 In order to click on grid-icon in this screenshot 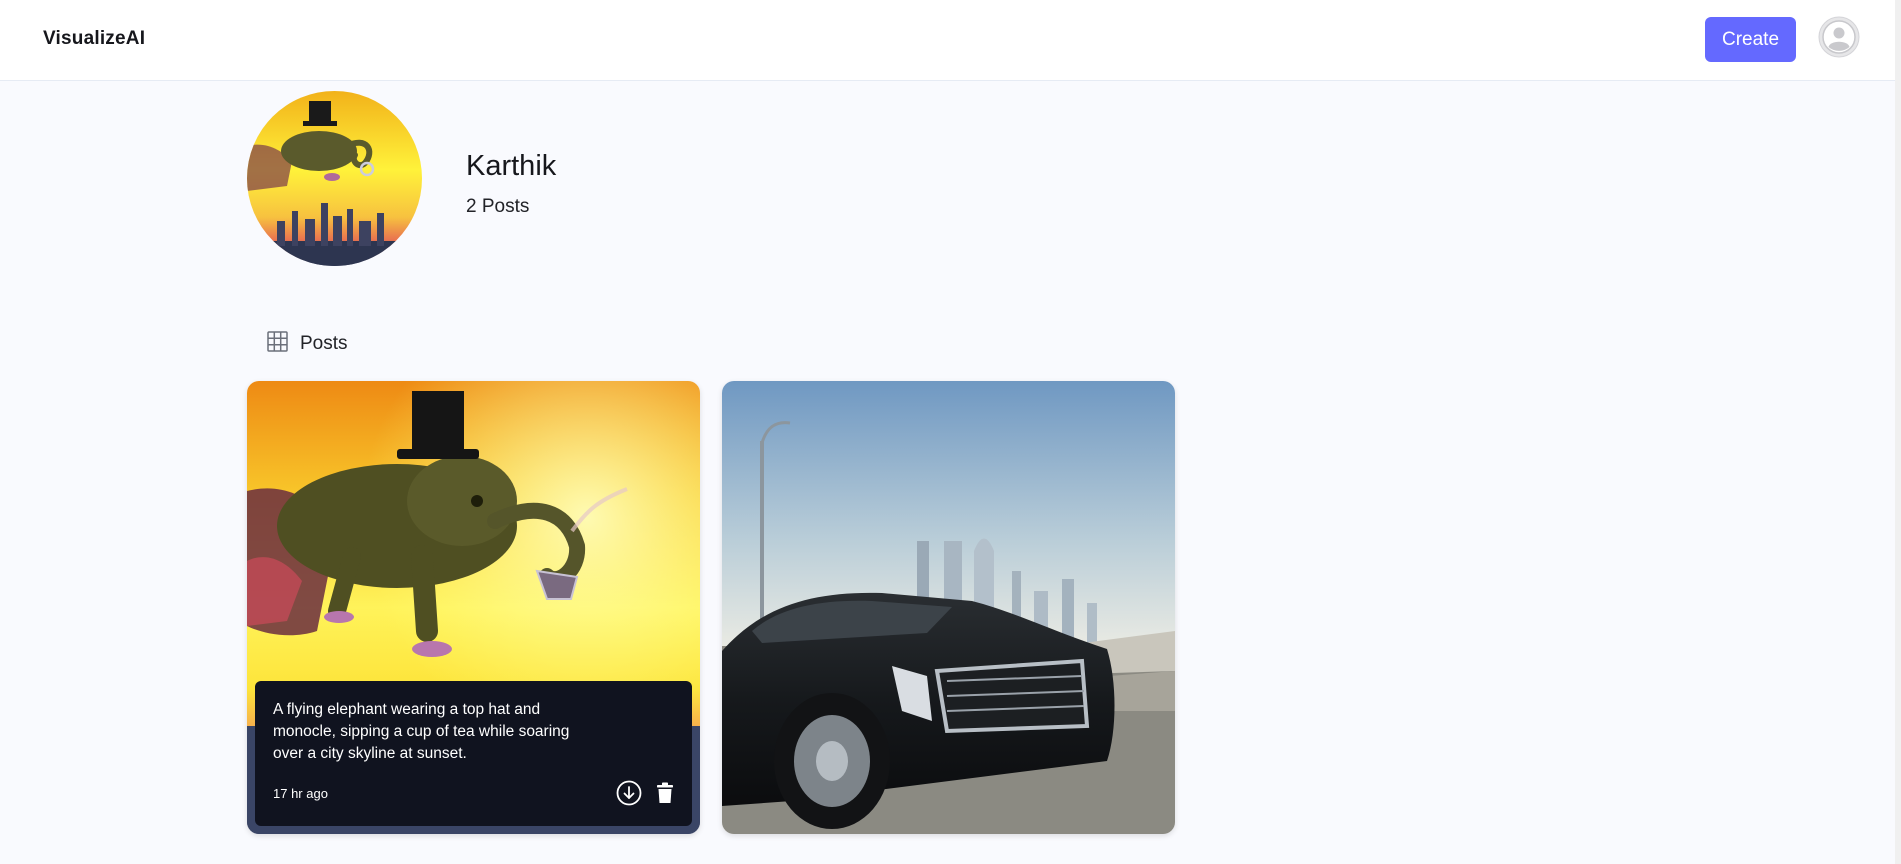, I will do `click(277, 344)`.